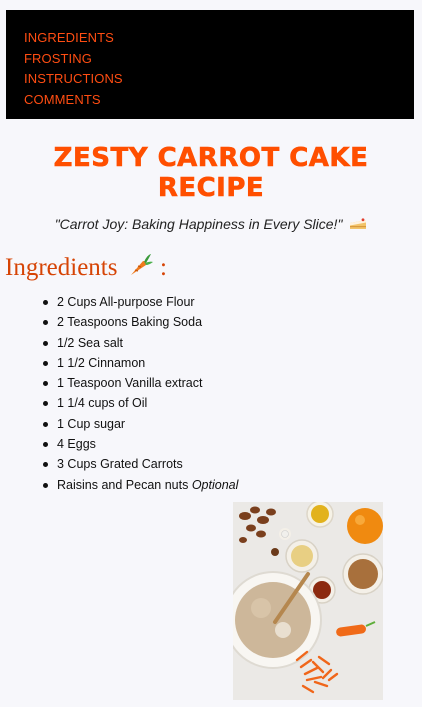 The image size is (422, 707). Describe the element at coordinates (139, 383) in the screenshot. I see `list-item: 1 Teaspoon Vanilla extract` at that location.